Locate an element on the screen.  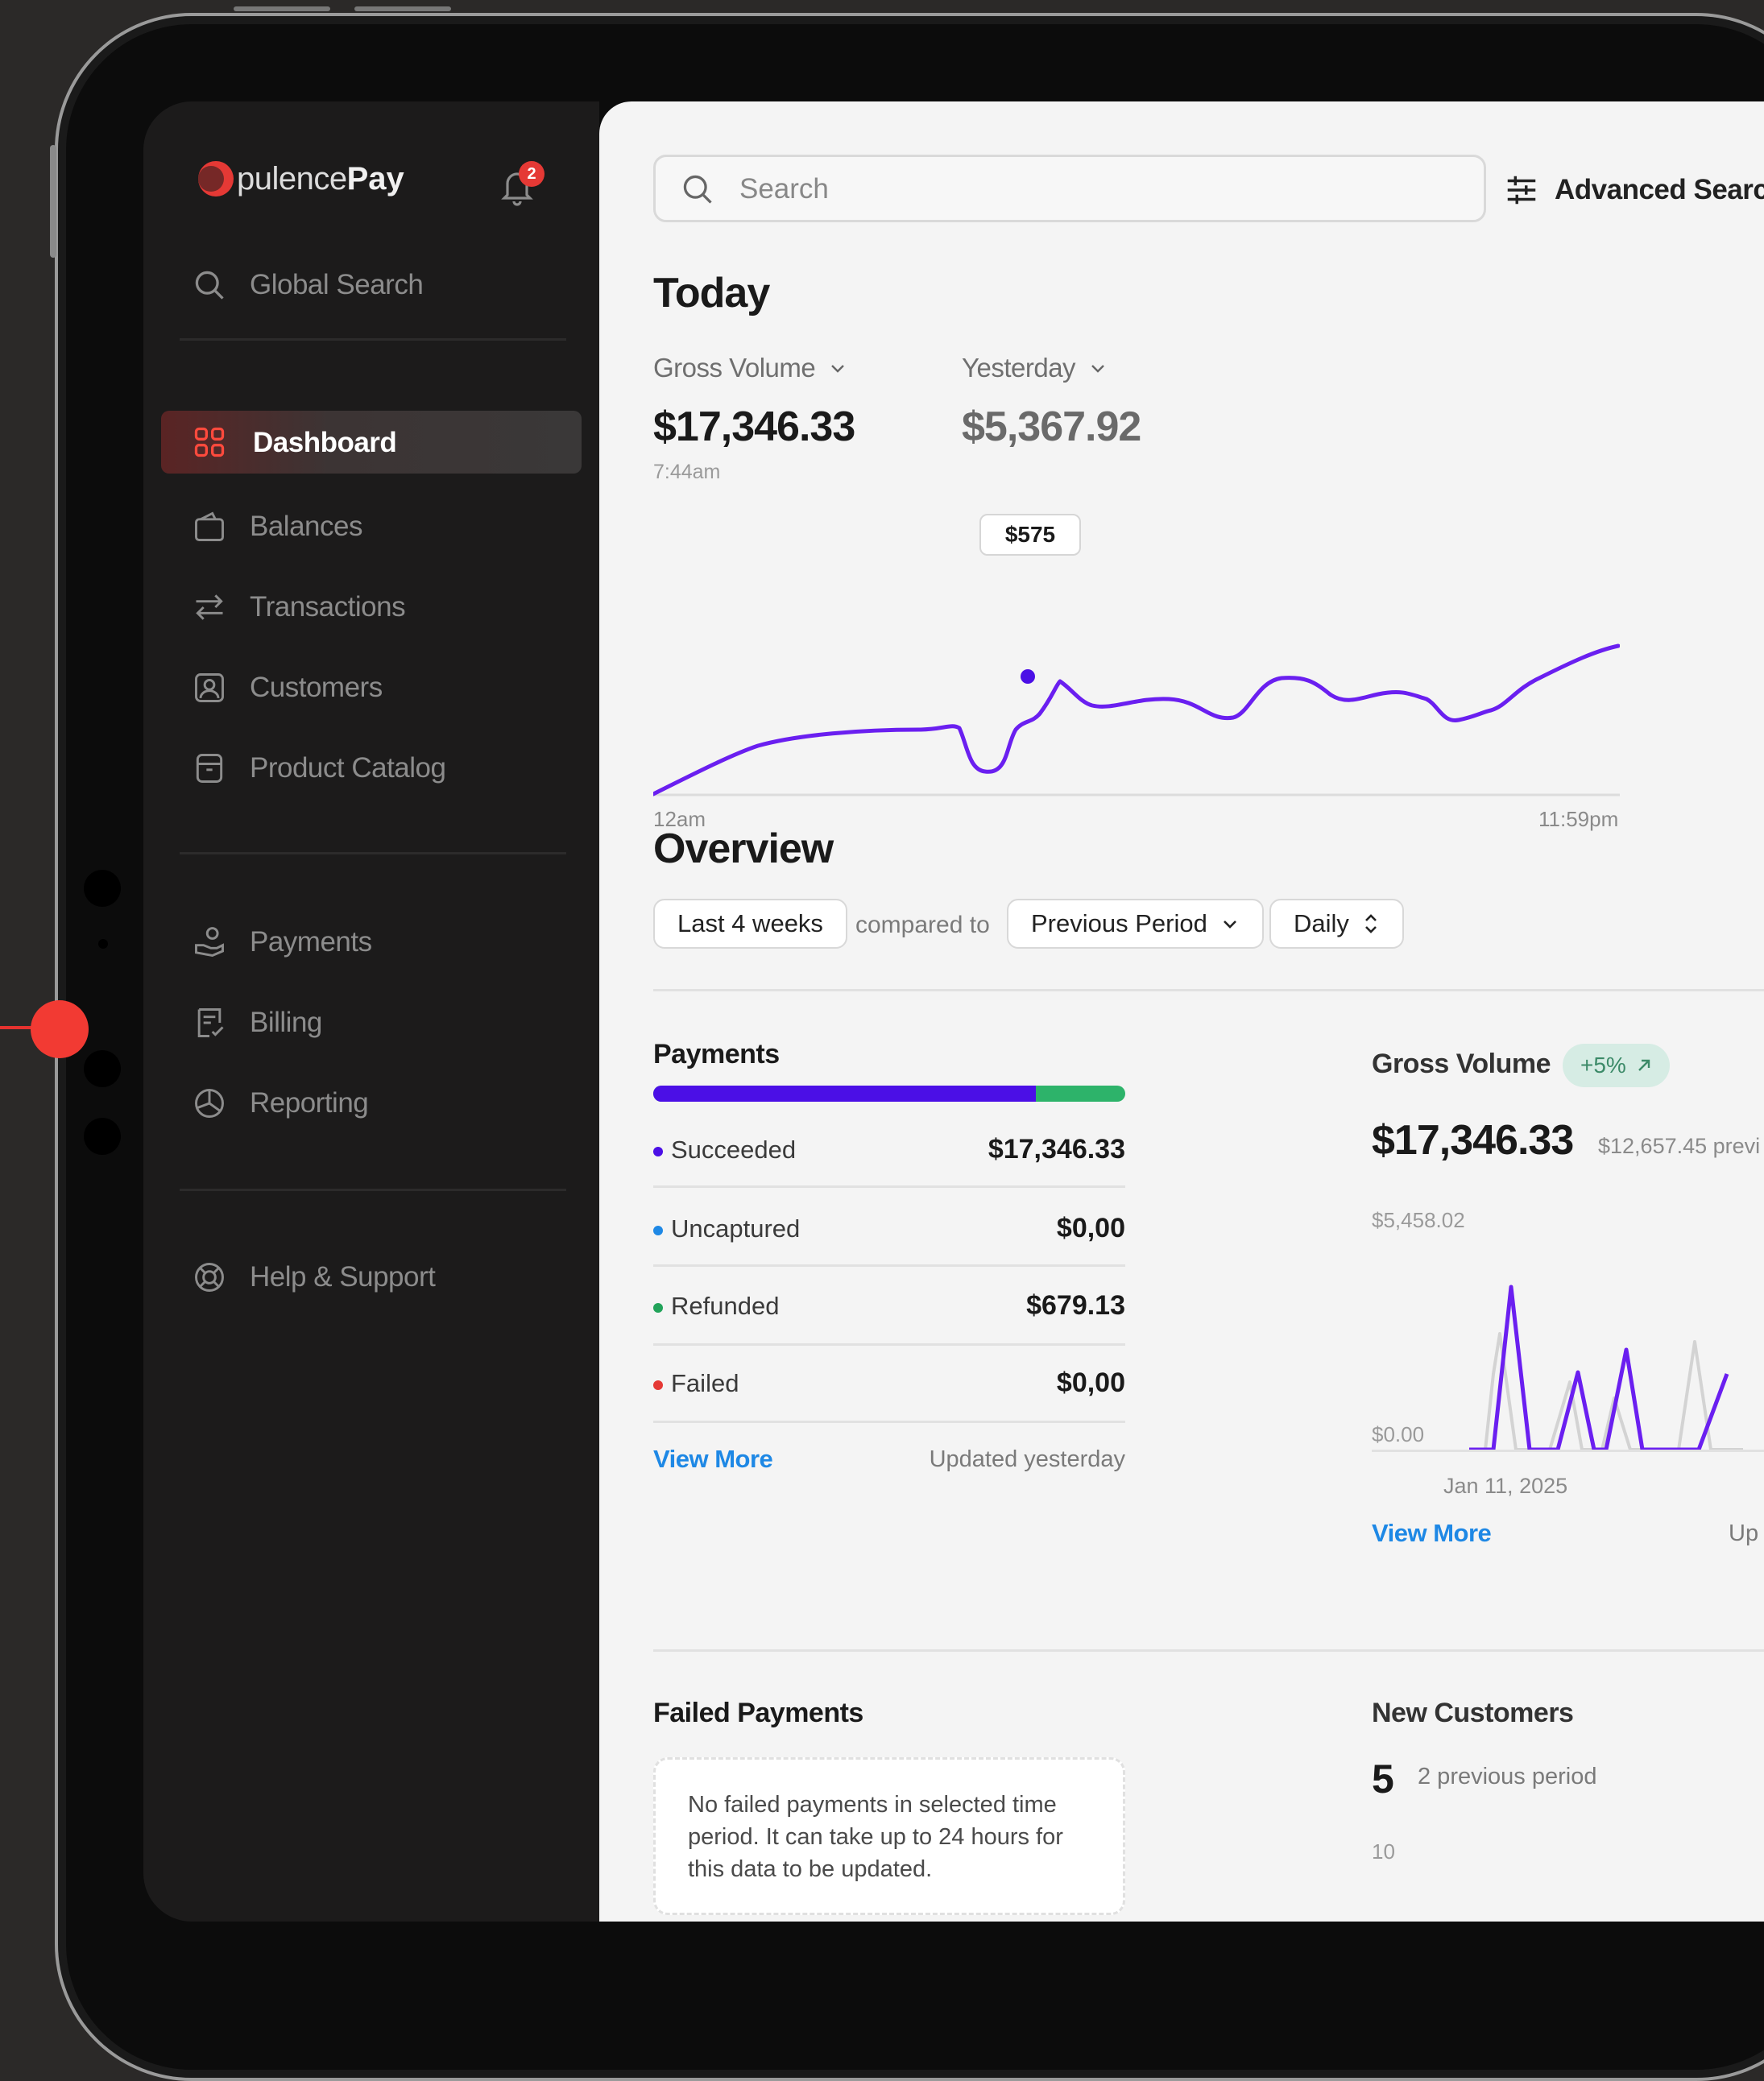
payments-view-more-link: View More is located at coordinates (713, 1459).